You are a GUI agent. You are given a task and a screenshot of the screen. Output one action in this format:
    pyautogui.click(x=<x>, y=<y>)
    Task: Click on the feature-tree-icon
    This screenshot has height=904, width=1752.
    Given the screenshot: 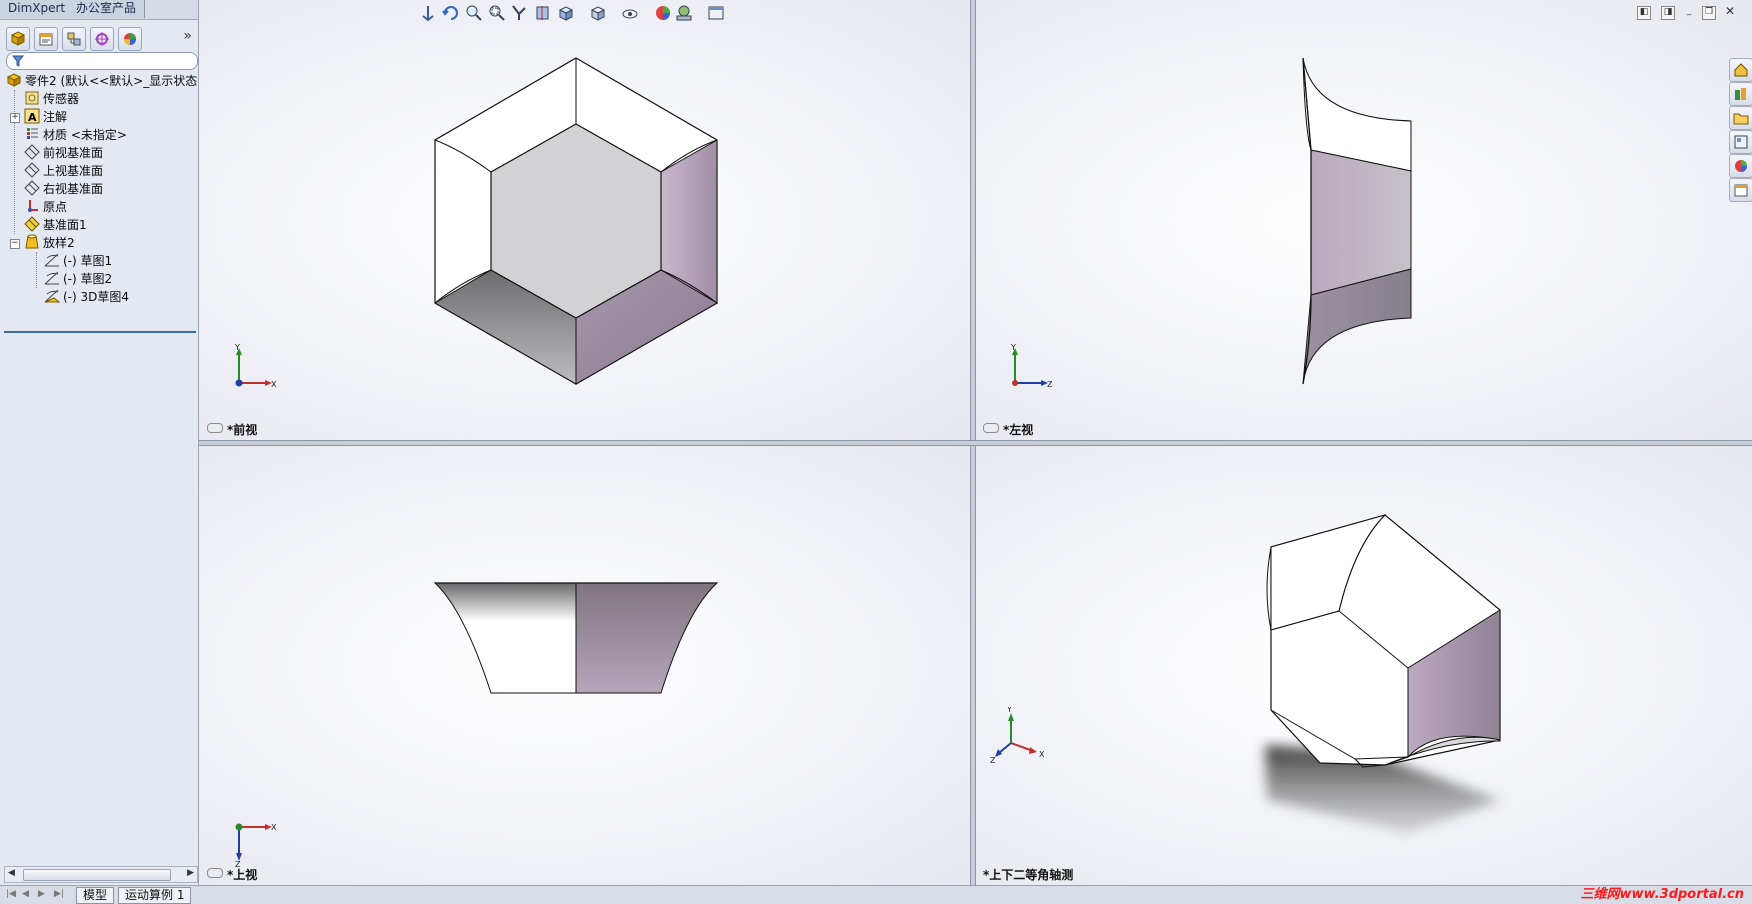 What is the action you would take?
    pyautogui.click(x=18, y=38)
    